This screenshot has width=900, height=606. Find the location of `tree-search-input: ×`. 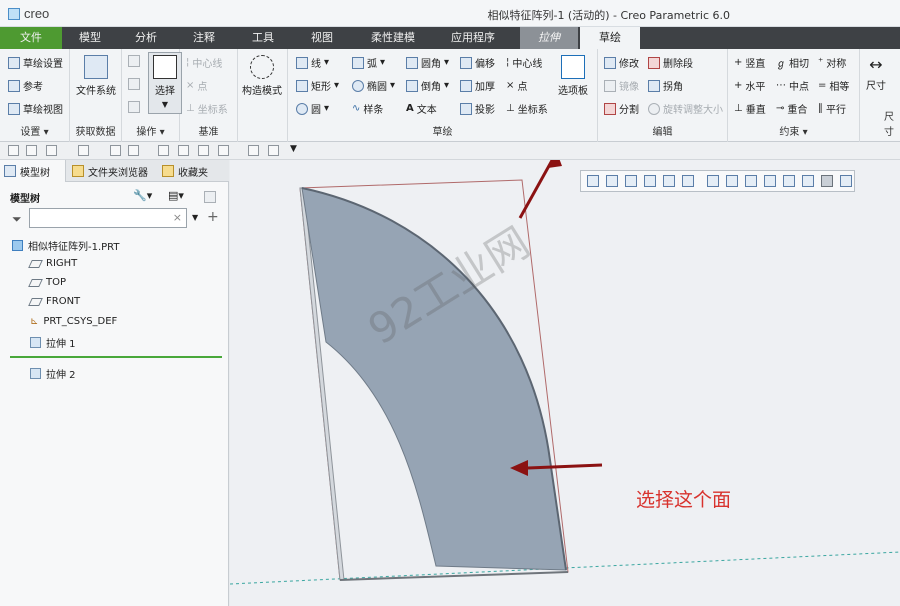

tree-search-input: × is located at coordinates (108, 218).